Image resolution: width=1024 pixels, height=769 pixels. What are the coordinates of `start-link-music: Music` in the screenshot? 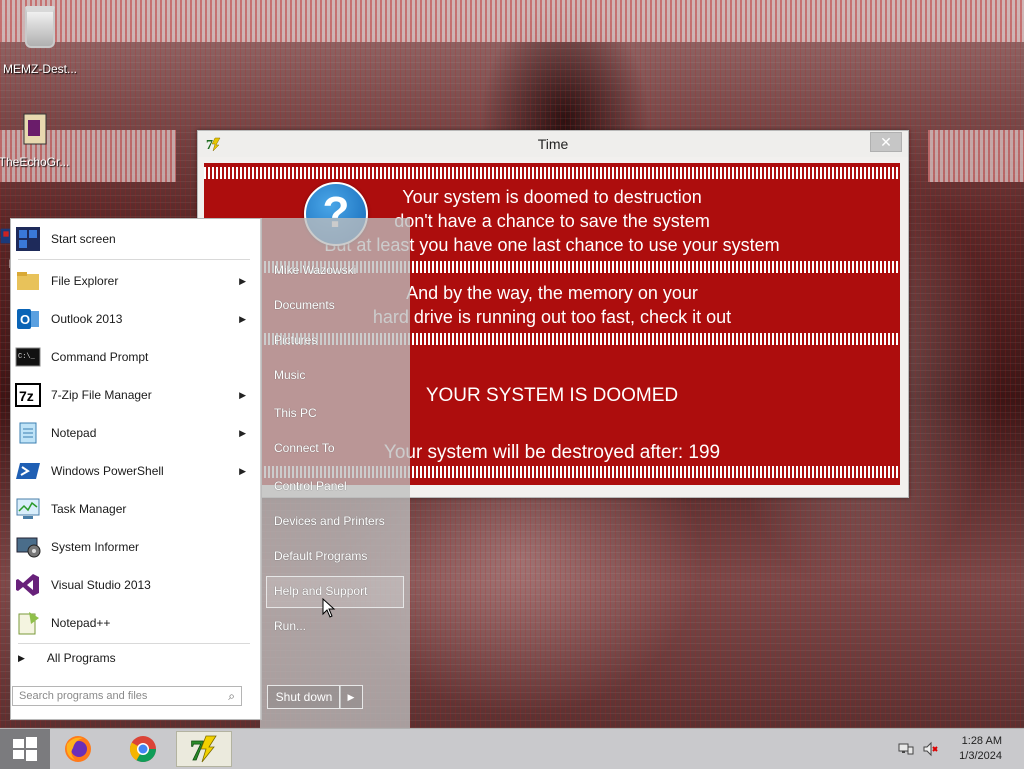 It's located at (289, 375).